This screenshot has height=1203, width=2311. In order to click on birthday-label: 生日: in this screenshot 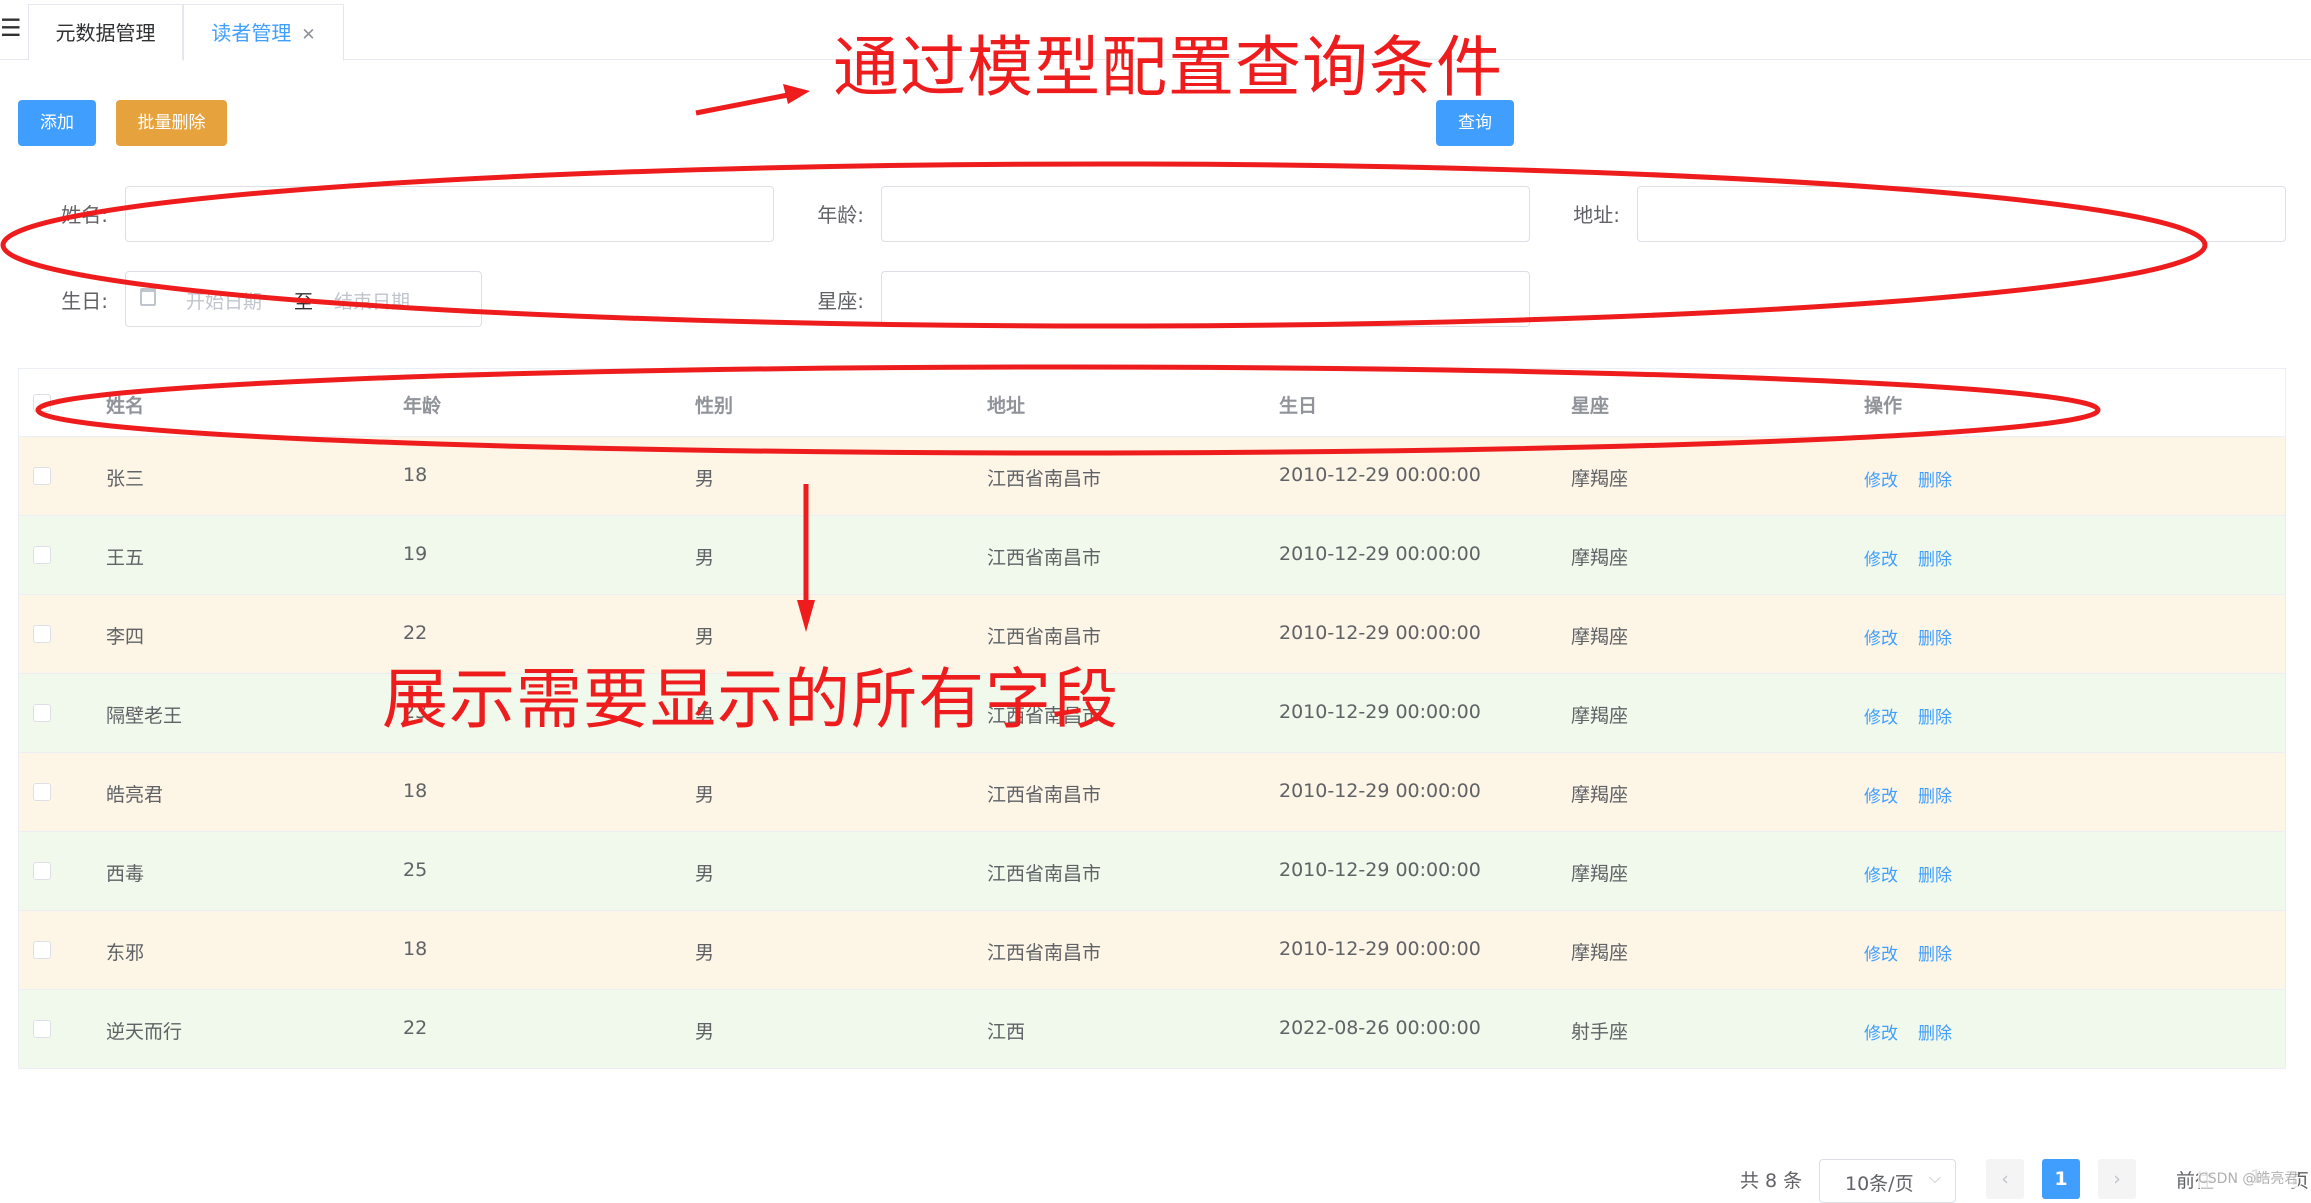, I will do `click(84, 301)`.